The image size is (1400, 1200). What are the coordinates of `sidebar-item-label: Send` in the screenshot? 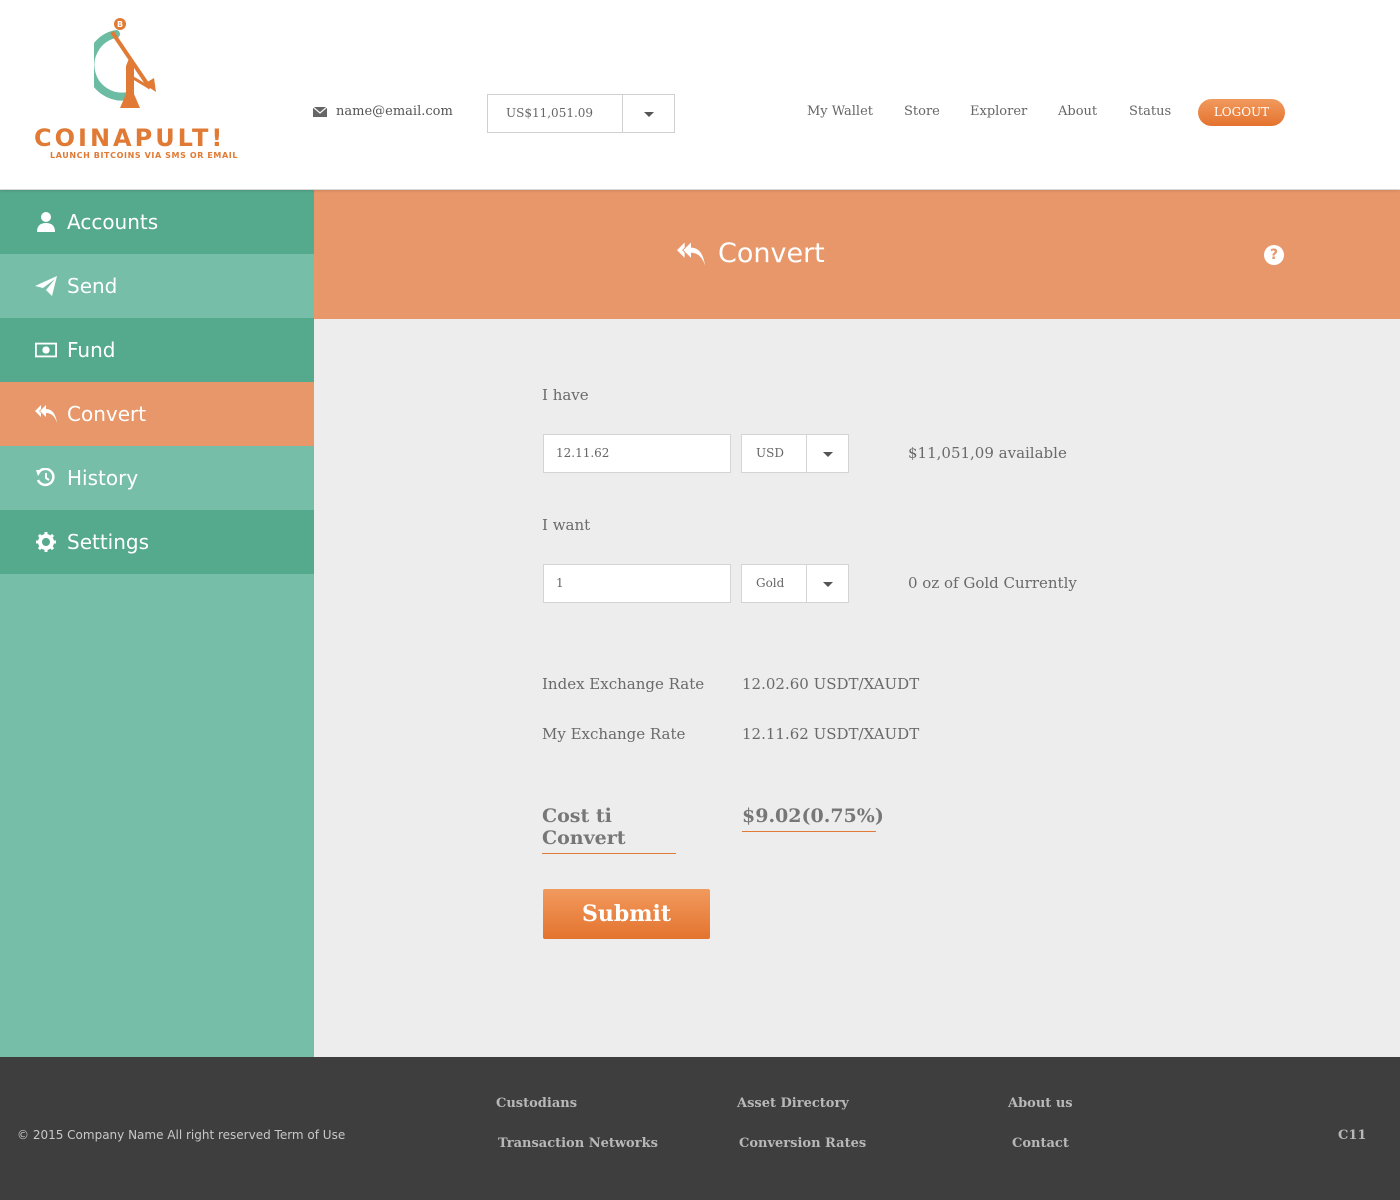 It's located at (92, 286).